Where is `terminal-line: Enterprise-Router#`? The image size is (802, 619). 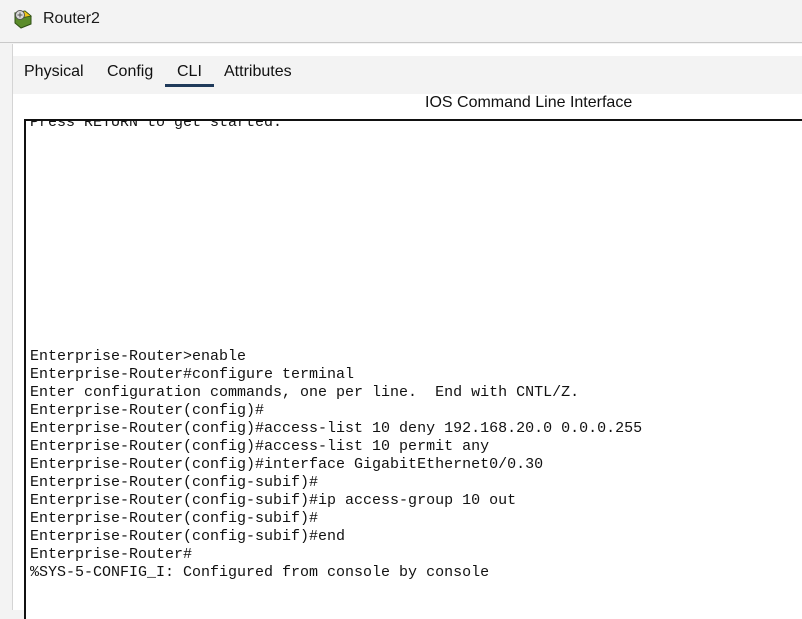 terminal-line: Enterprise-Router# is located at coordinates (111, 554).